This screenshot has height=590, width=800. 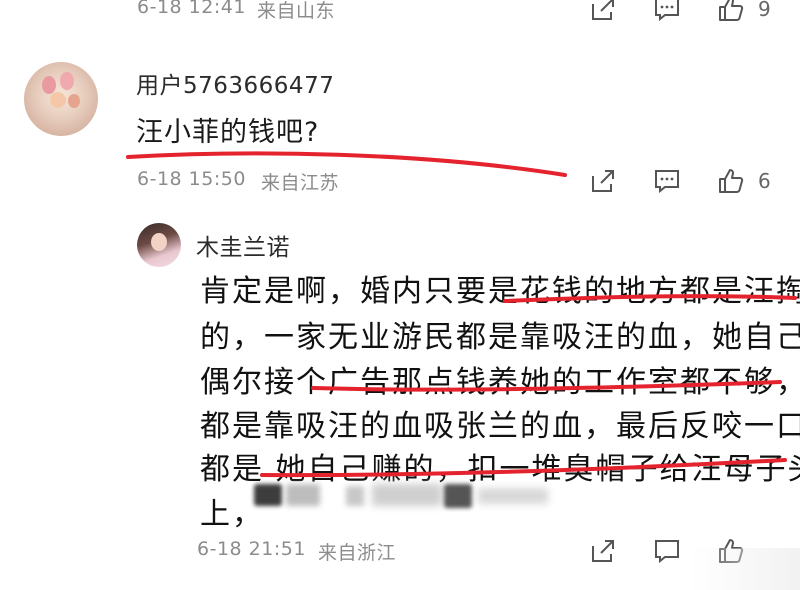 What do you see at coordinates (191, 179) in the screenshot?
I see `comment-date: 6-18 15:50` at bounding box center [191, 179].